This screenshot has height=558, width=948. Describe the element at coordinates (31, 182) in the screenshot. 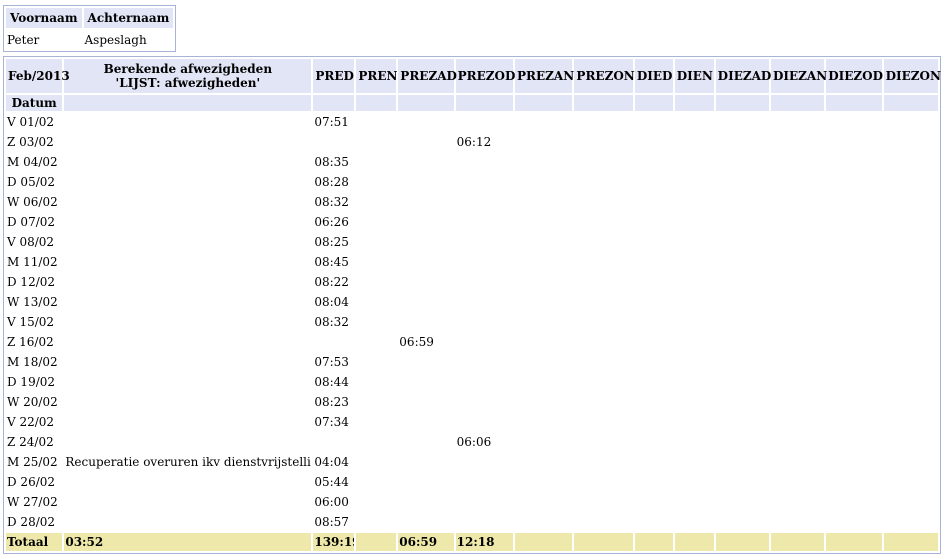

I see `date-cell: D 05/02` at that location.